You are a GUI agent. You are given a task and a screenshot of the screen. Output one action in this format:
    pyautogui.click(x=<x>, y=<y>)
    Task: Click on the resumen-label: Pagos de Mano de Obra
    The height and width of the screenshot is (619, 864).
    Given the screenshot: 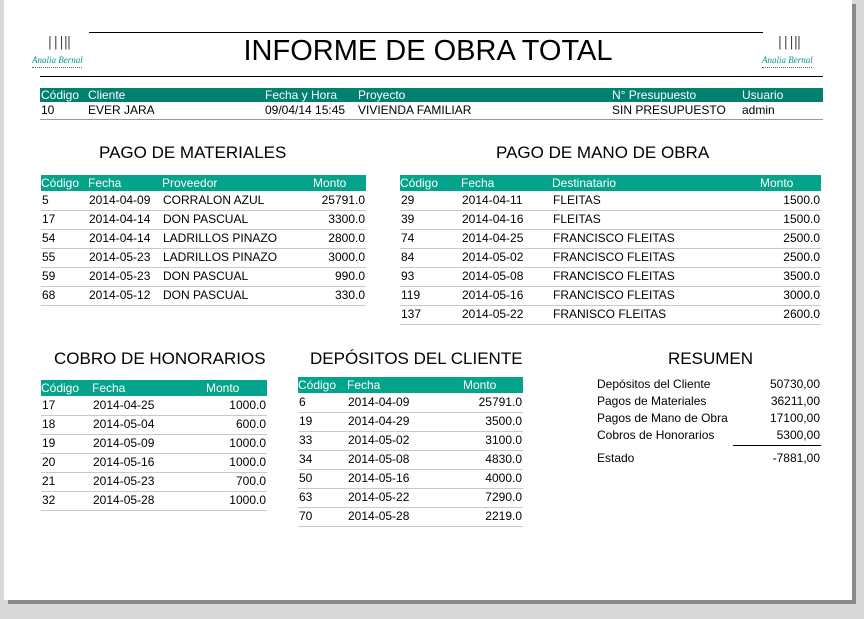 What is the action you would take?
    pyautogui.click(x=662, y=418)
    